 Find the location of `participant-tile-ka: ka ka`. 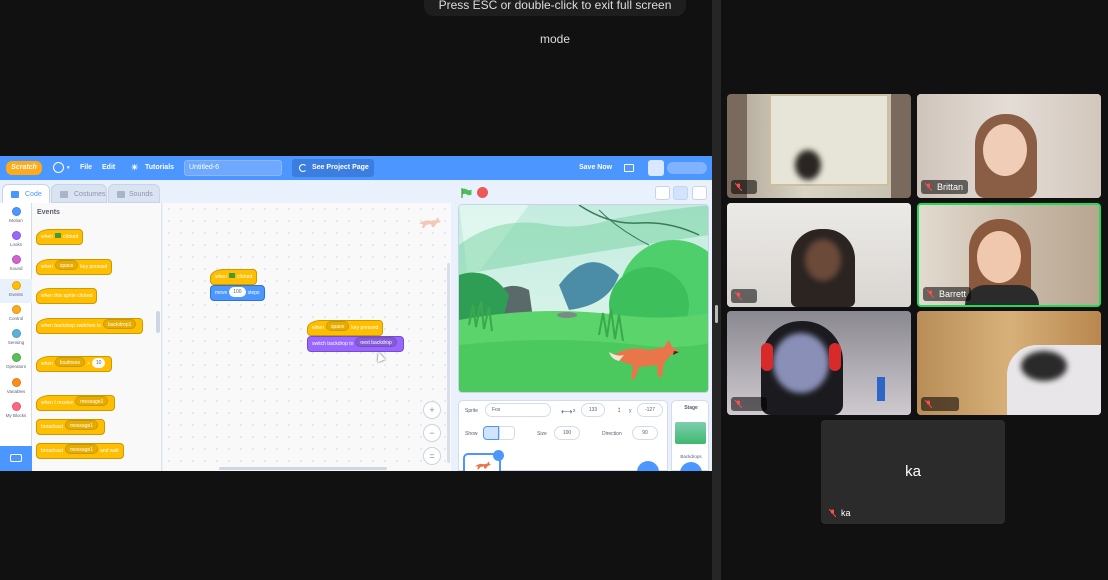

participant-tile-ka: ka ka is located at coordinates (913, 472).